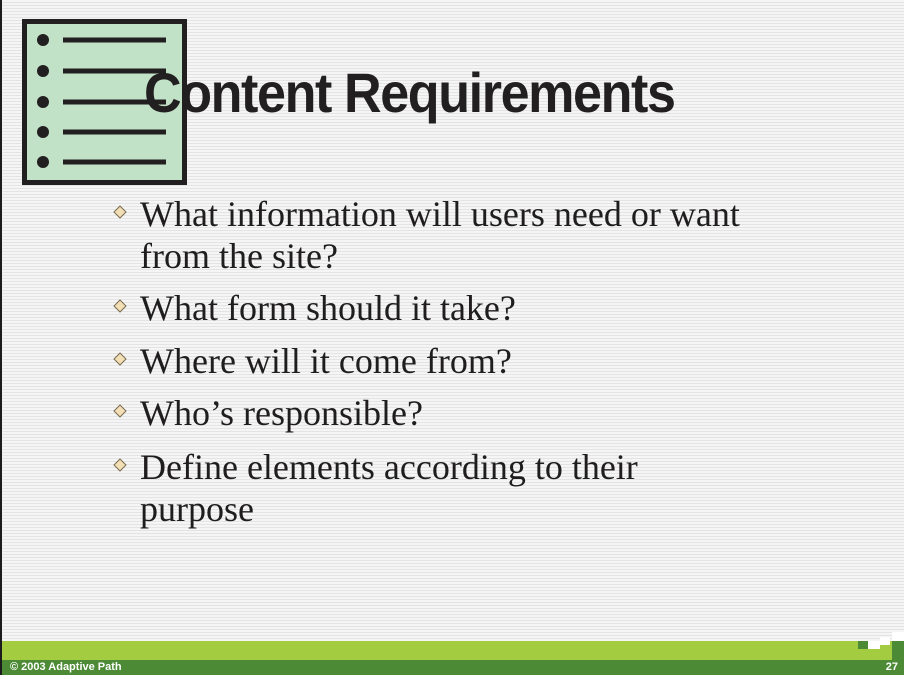  What do you see at coordinates (453, 650) in the screenshot?
I see `footer-light-band` at bounding box center [453, 650].